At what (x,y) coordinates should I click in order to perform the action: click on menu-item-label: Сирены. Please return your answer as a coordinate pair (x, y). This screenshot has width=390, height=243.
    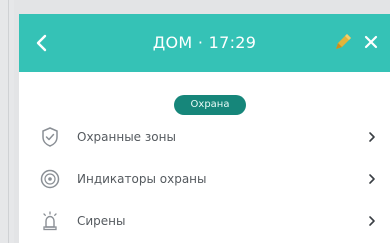
    Looking at the image, I should click on (101, 221).